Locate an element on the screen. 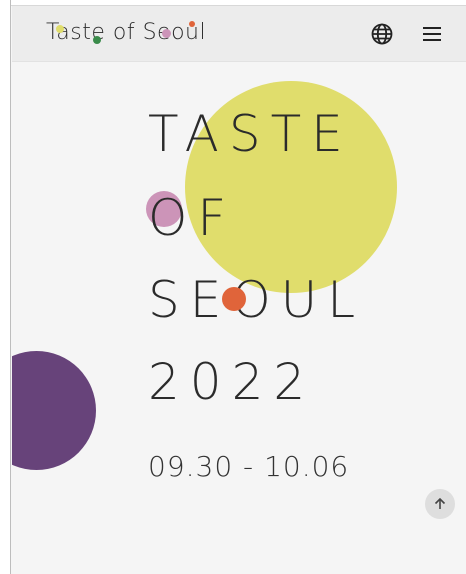  logo-text: Taste of Seoul is located at coordinates (126, 32).